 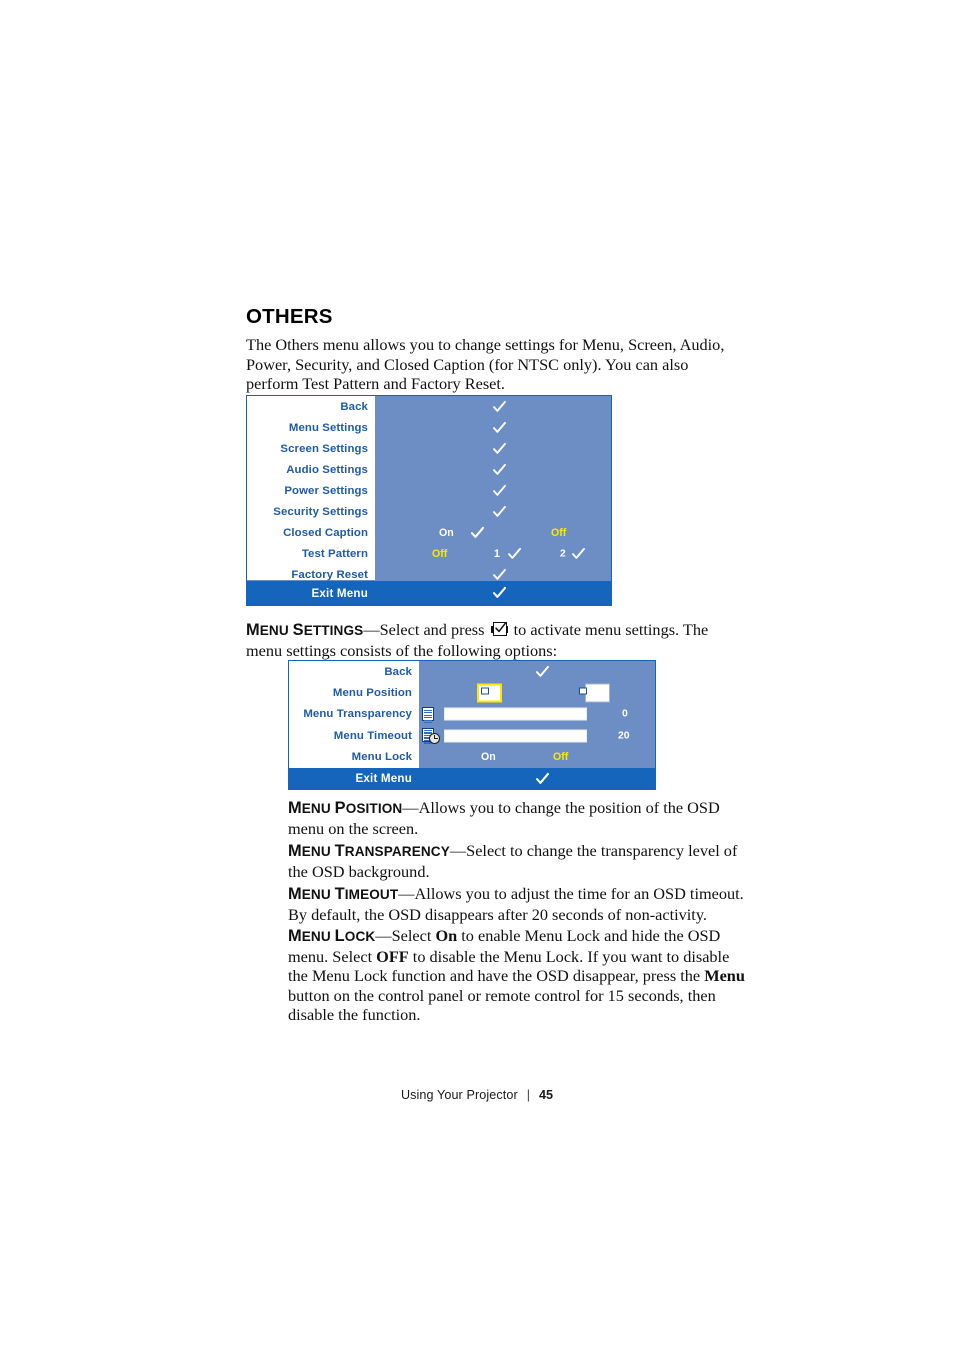 I want to click on osd-row-label: Screen Settings, so click(x=324, y=448).